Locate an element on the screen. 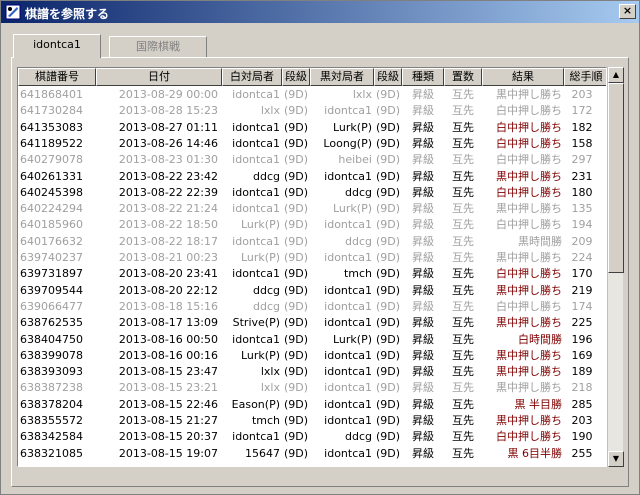 Image resolution: width=640 pixels, height=495 pixels. cell-result: 黒中押し勝ち is located at coordinates (529, 372).